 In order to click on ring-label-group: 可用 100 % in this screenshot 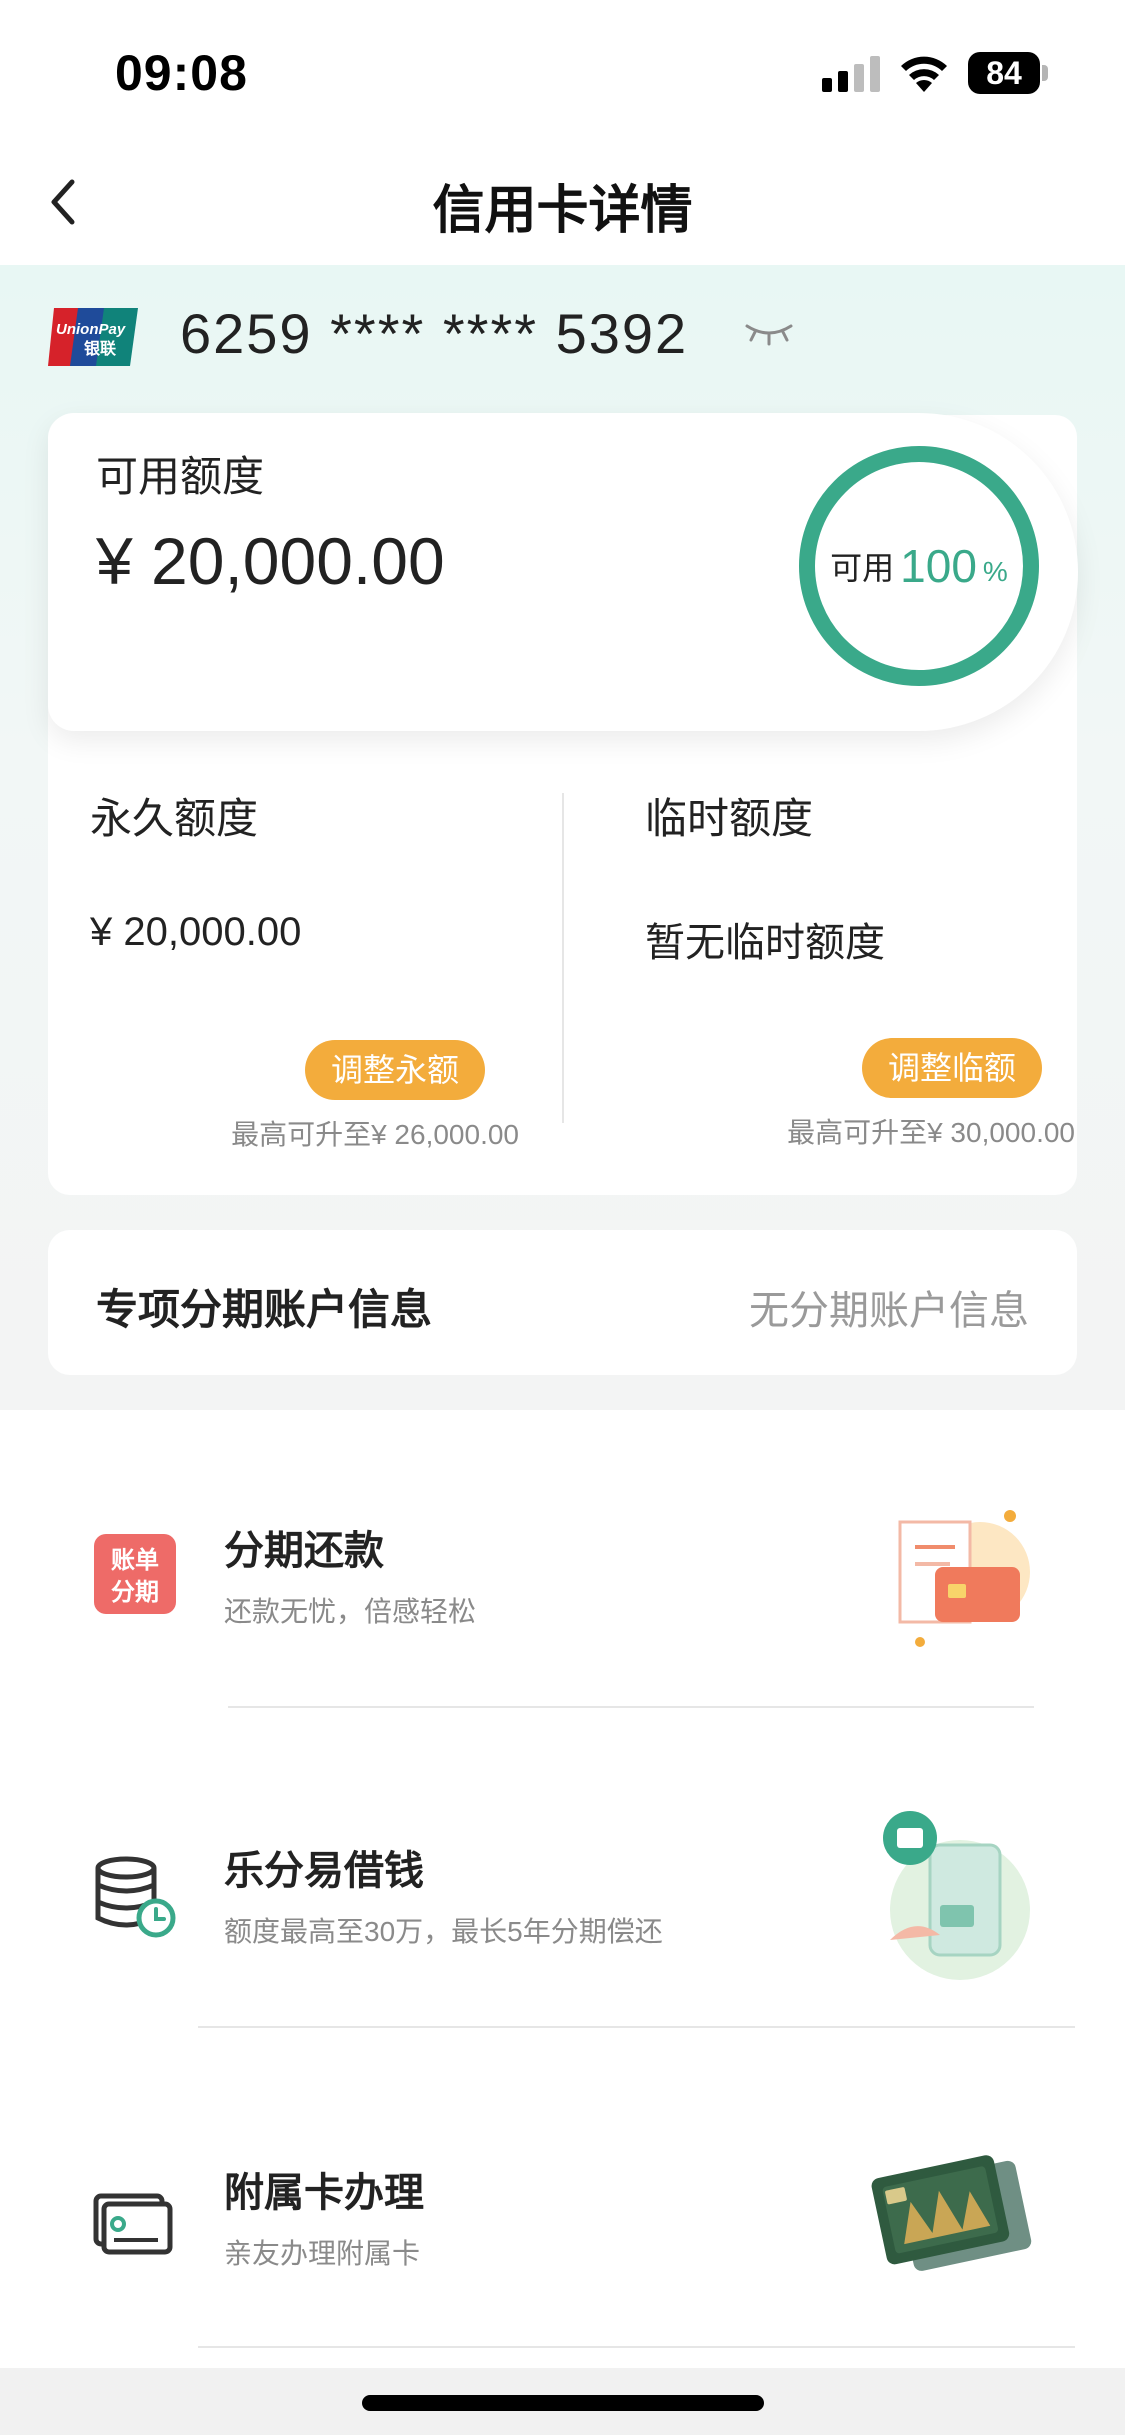, I will do `click(919, 566)`.